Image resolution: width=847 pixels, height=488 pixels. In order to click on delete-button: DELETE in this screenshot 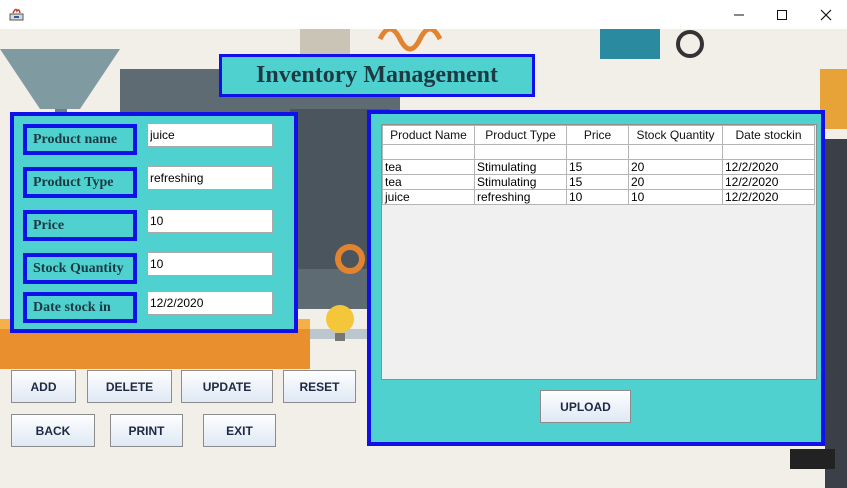, I will do `click(129, 386)`.